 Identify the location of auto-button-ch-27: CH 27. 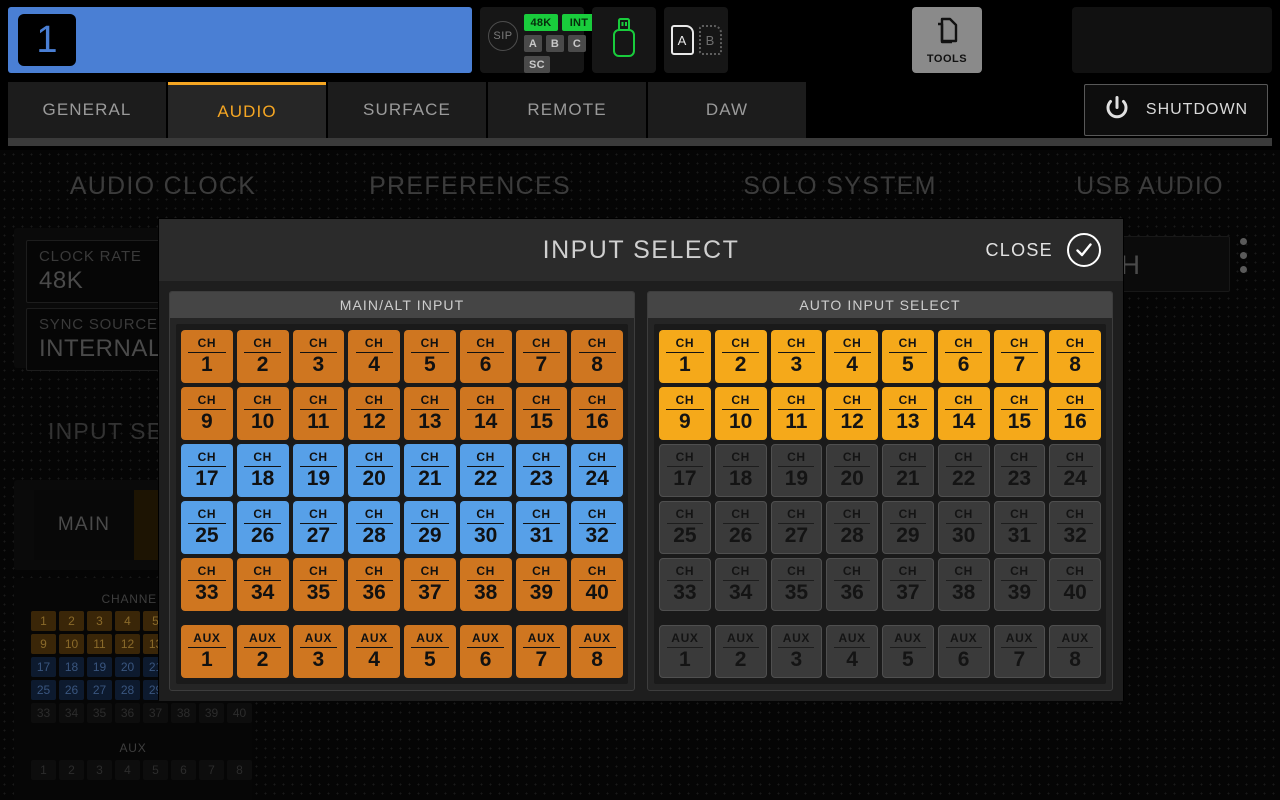
(796, 527).